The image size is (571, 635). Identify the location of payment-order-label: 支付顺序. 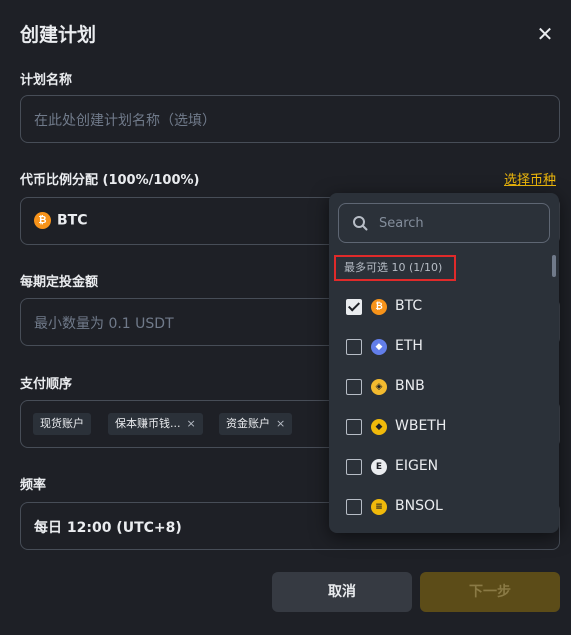
(46, 384).